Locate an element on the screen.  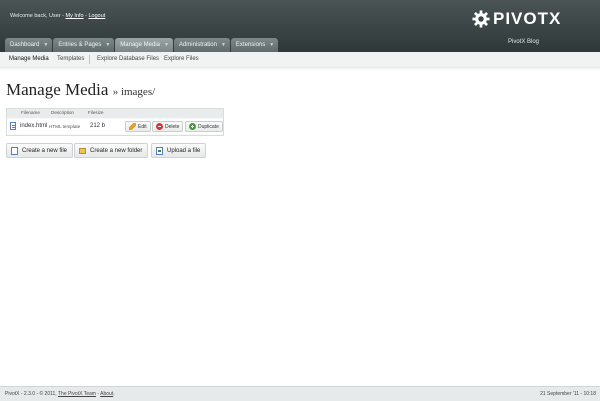
page-title: Manage Media » images/ is located at coordinates (80, 90).